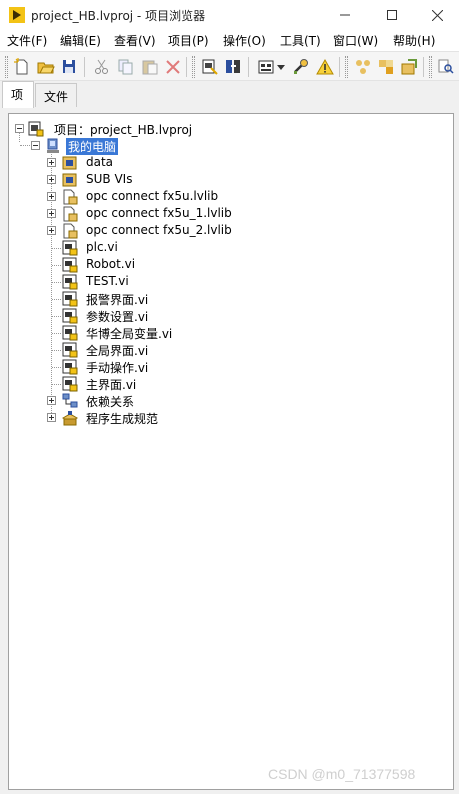  What do you see at coordinates (229, 15) in the screenshot?
I see `title-bar: project_HB.lvproj - 项目浏览器` at bounding box center [229, 15].